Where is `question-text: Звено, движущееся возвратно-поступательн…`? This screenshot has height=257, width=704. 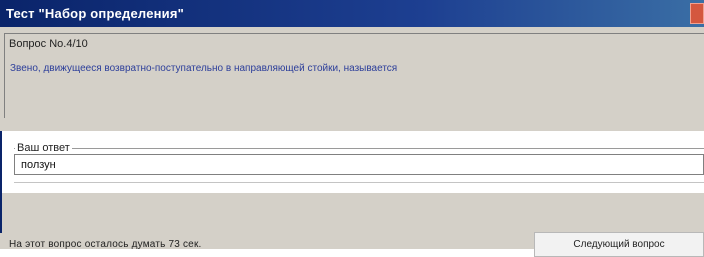 question-text: Звено, движущееся возвратно-поступательн… is located at coordinates (204, 68).